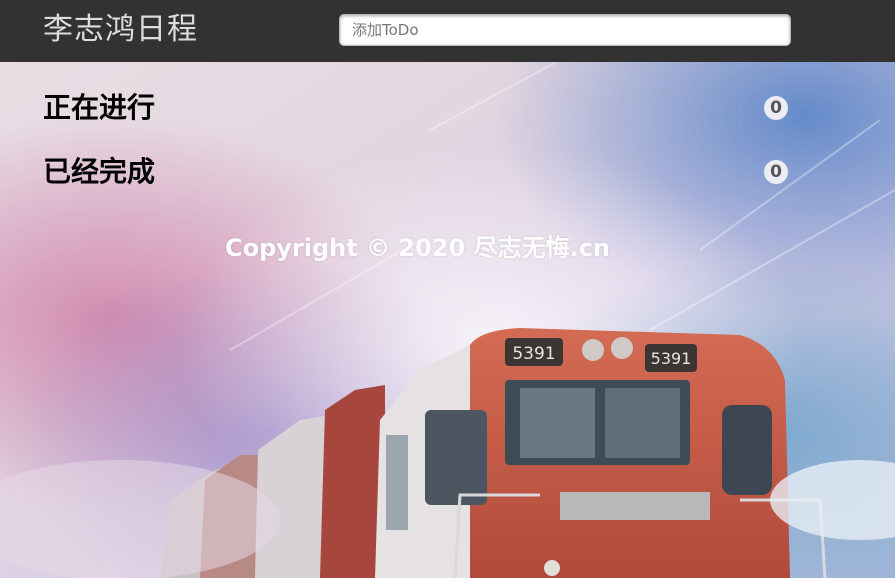 The image size is (895, 578). What do you see at coordinates (776, 172) in the screenshot?
I see `completed-count-badge: 0` at bounding box center [776, 172].